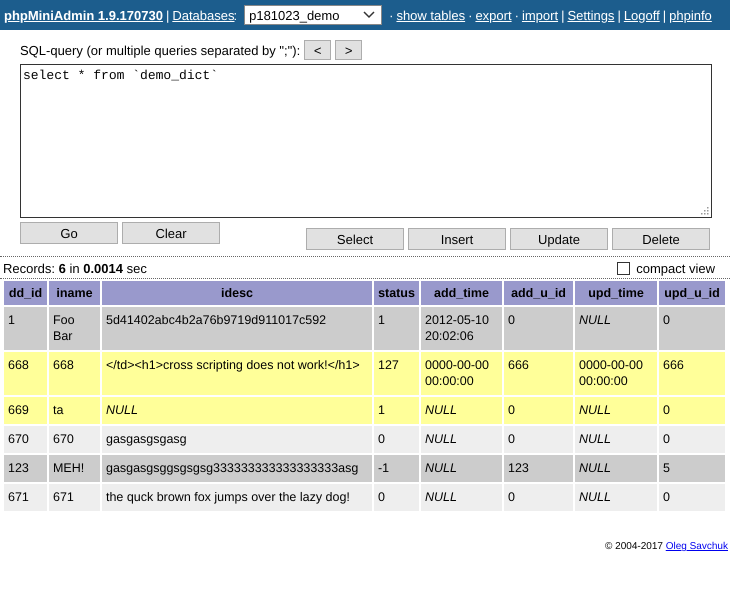 The height and width of the screenshot is (600, 730). What do you see at coordinates (83, 15) in the screenshot?
I see `app-title-link: phpMiniAdmin 1.9.170730` at bounding box center [83, 15].